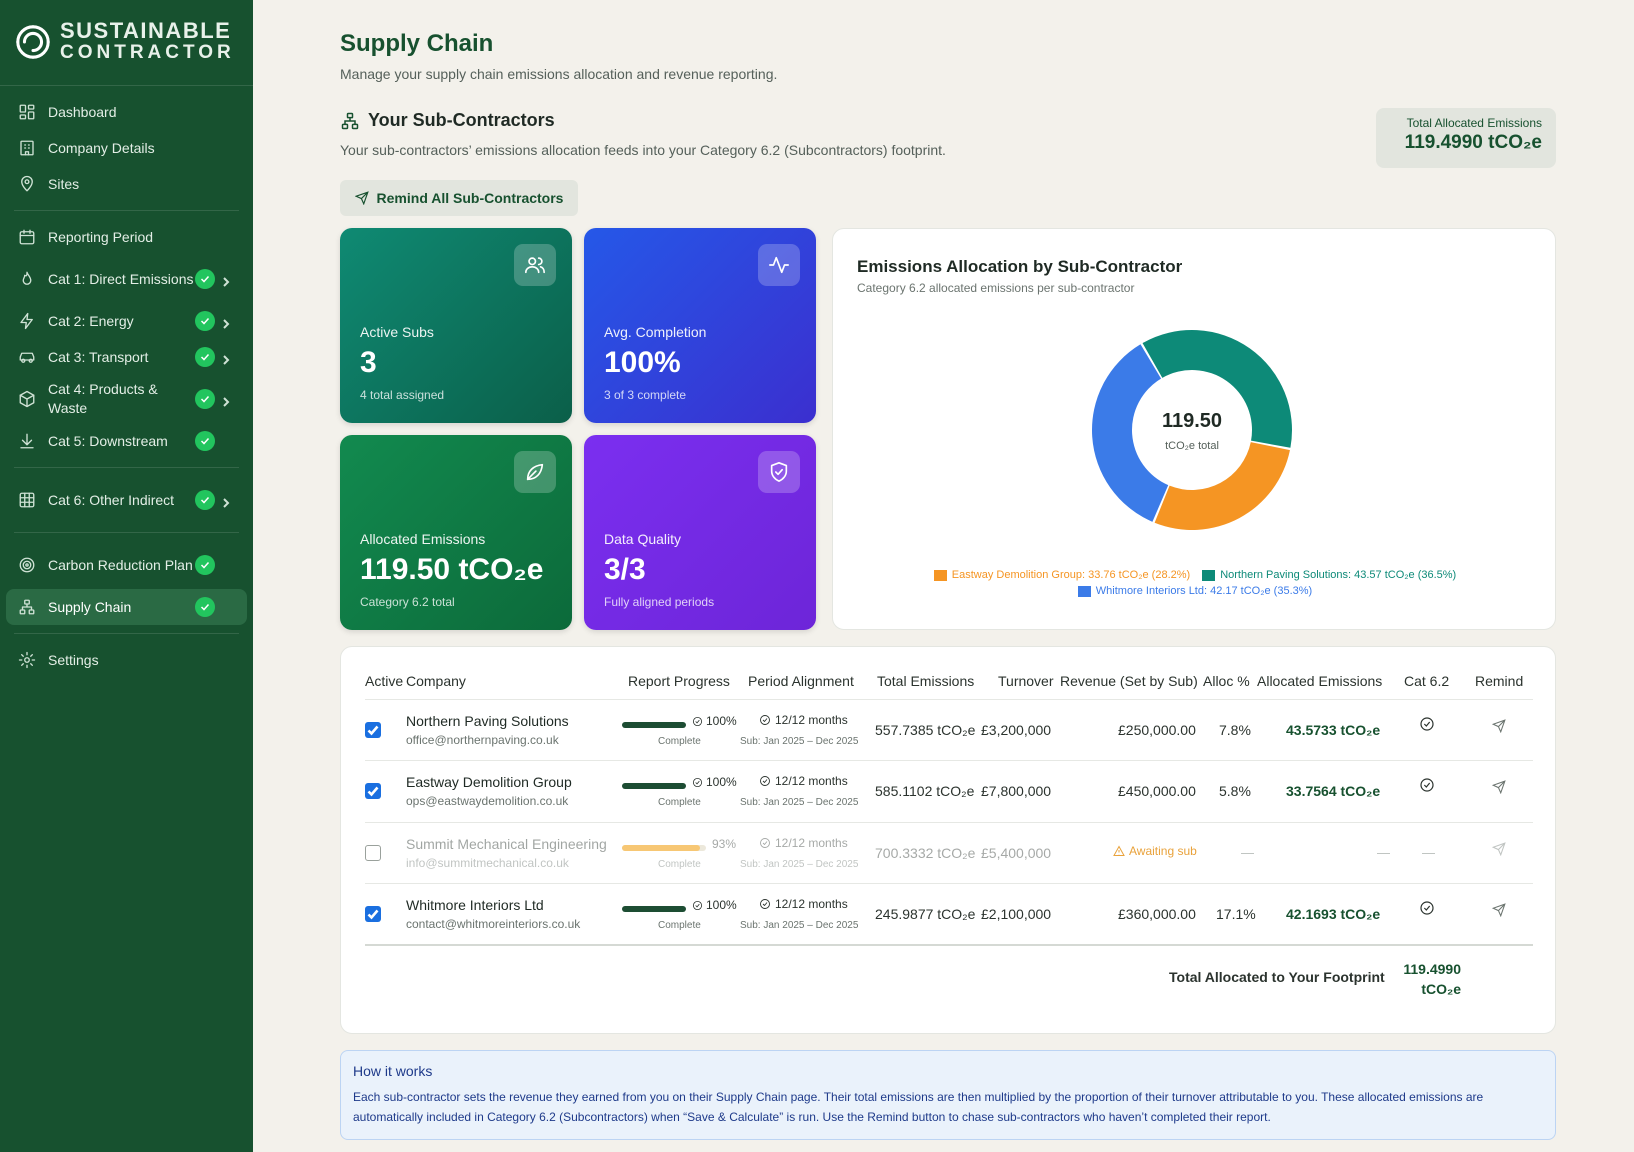 The height and width of the screenshot is (1152, 1634). What do you see at coordinates (1333, 730) in the screenshot?
I see `allocated-emissions: 43.5733 tCO₂e` at bounding box center [1333, 730].